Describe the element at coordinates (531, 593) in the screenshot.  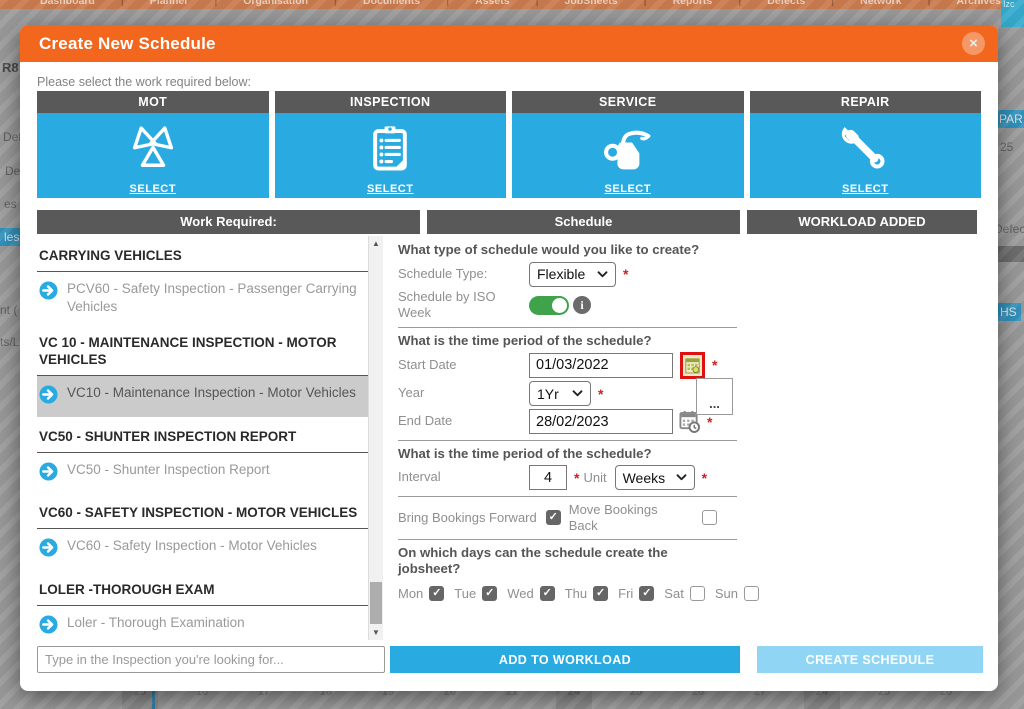
I see `day-wed: Wed` at that location.